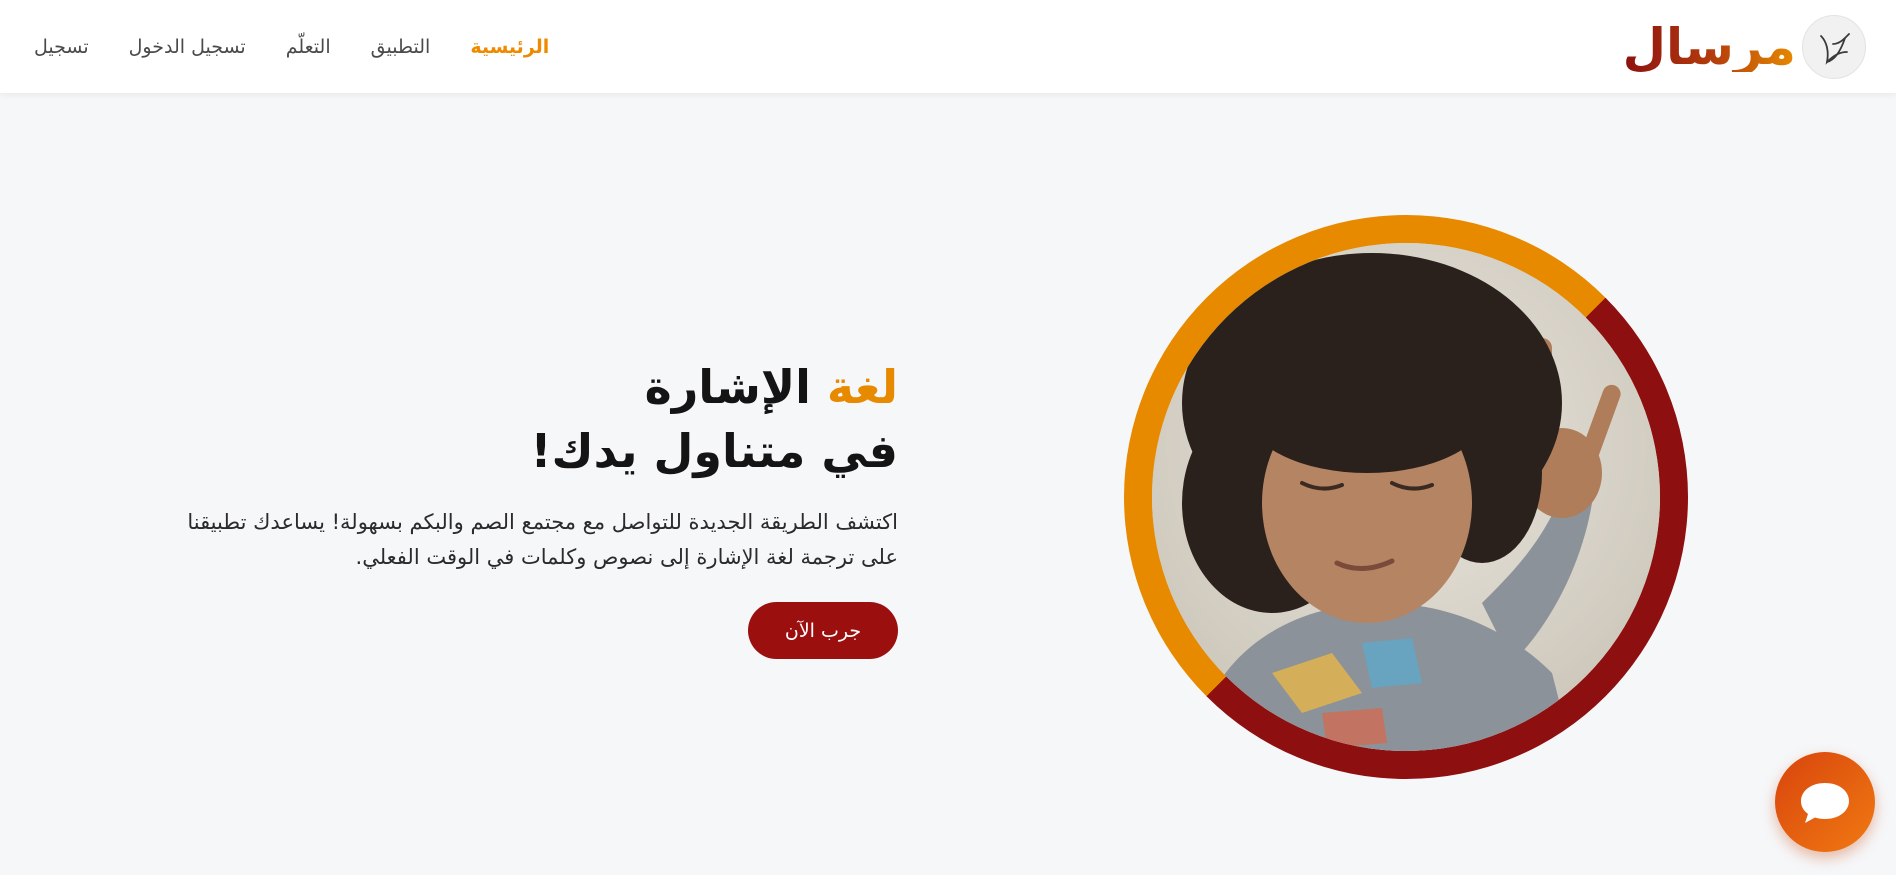 This screenshot has height=875, width=1896. I want to click on nav-app: التطبيق, so click(401, 47).